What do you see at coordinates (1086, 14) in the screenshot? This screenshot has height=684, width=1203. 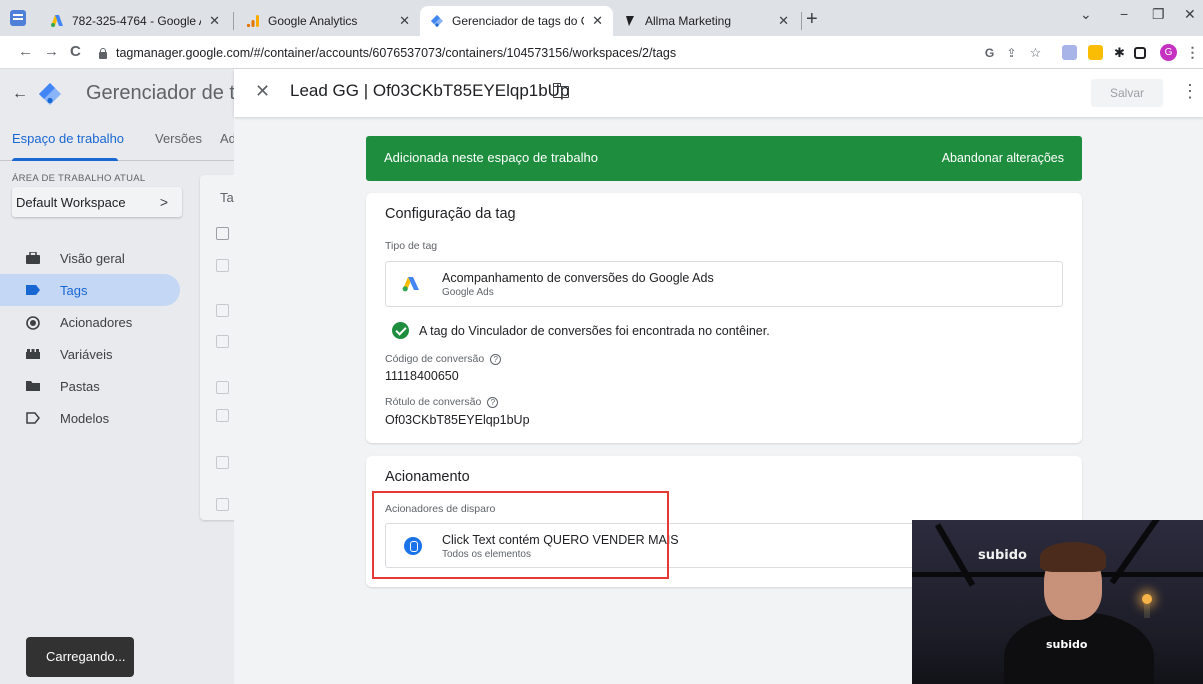 I see `tab-list-dropdown-icon: ⌄` at bounding box center [1086, 14].